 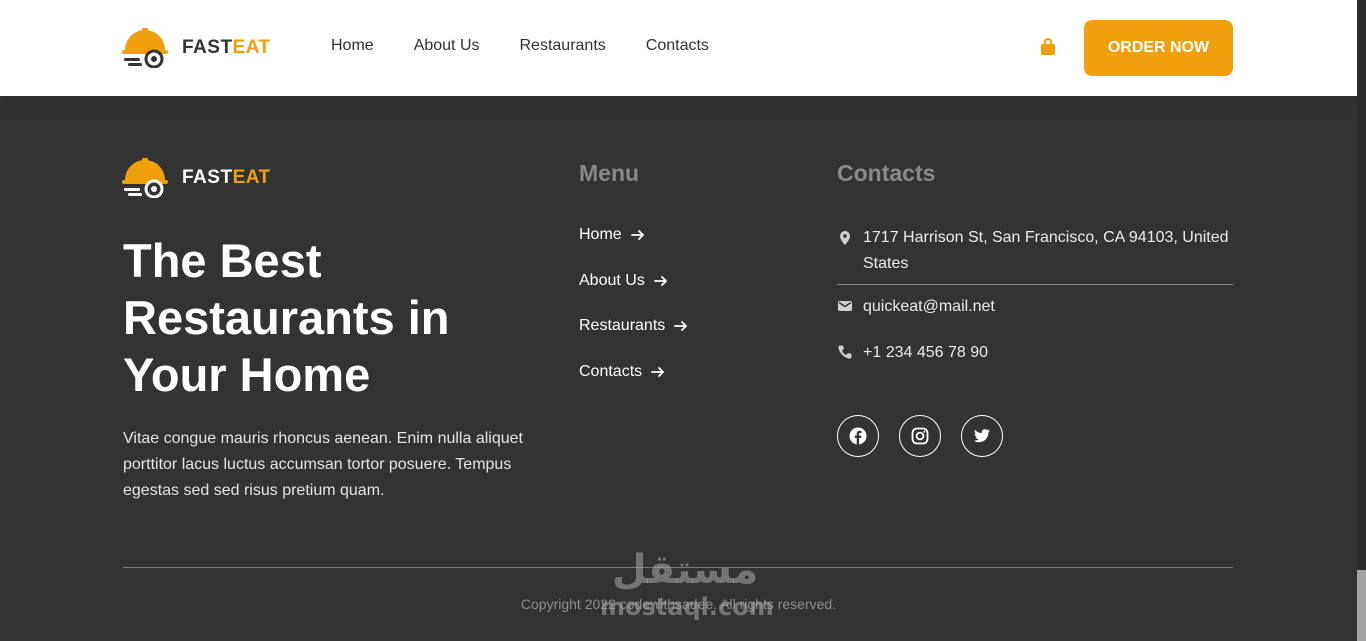 I want to click on footer-menu-item-contacts: Contacts, so click(x=634, y=372).